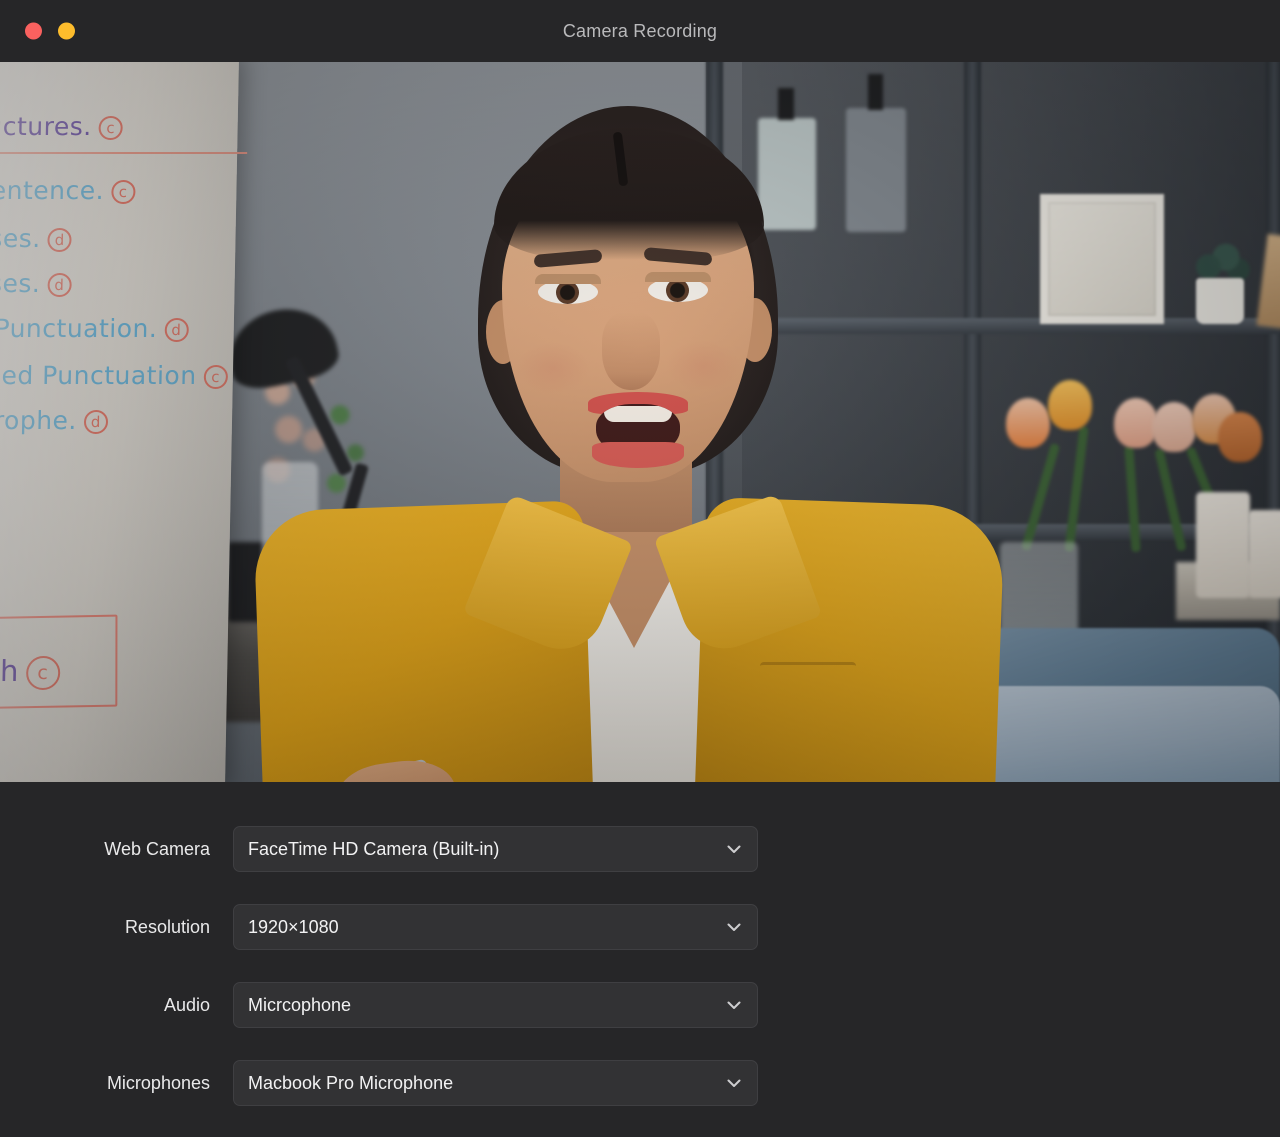 This screenshot has width=1280, height=1137. I want to click on minimize-window-icon, so click(66, 31).